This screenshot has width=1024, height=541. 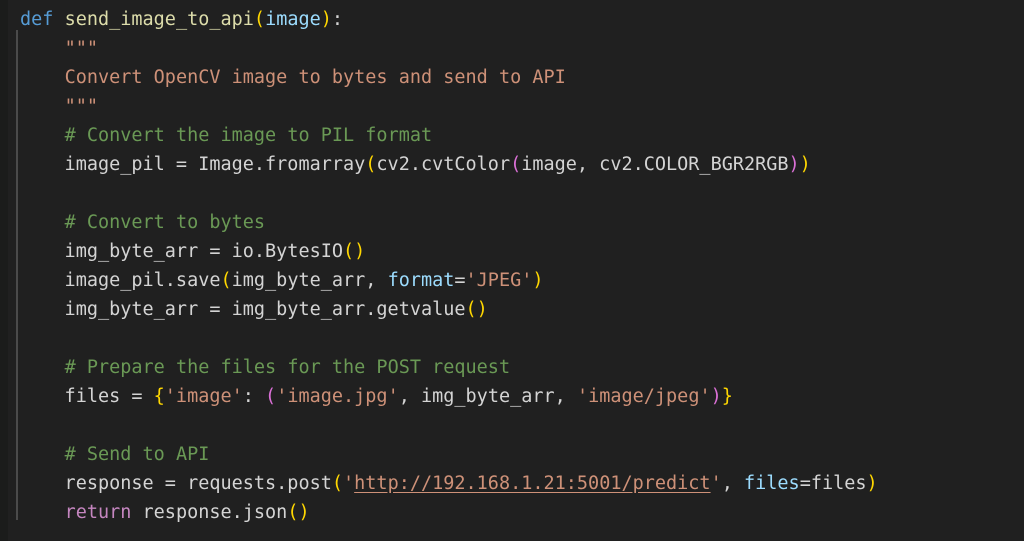 I want to click on indent-guide-line, so click(x=17, y=275).